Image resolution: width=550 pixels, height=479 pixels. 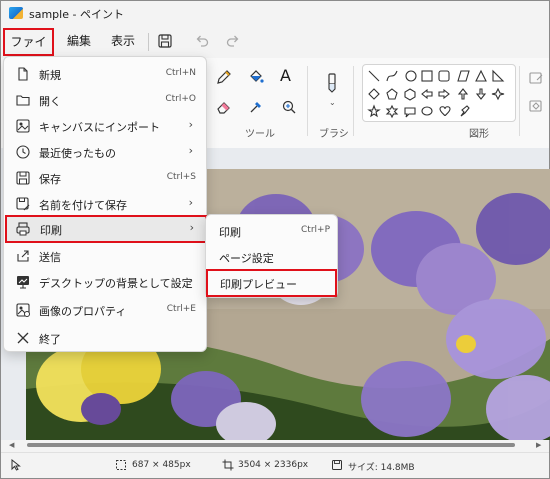 What do you see at coordinates (180, 73) in the screenshot?
I see `menu-item-shortcut: Ctrl+N` at bounding box center [180, 73].